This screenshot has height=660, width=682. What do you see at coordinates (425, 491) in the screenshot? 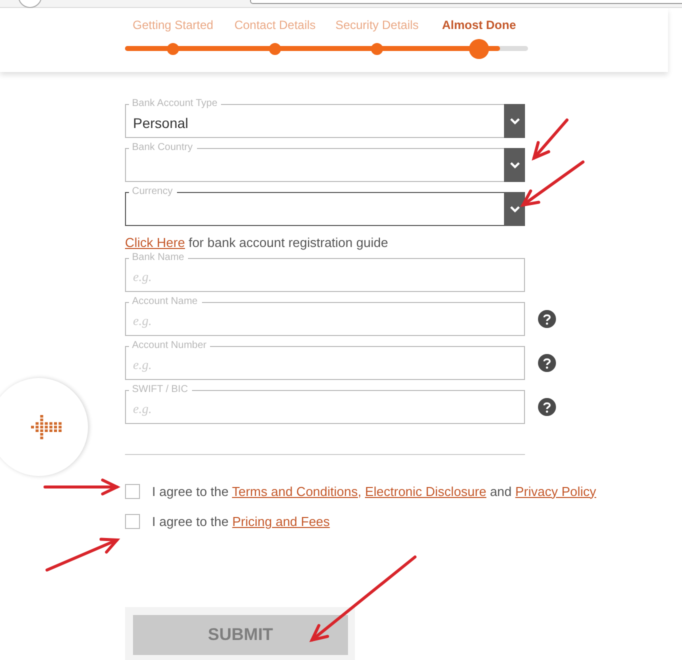
I see `agreement-link: Electronic Disclosure` at bounding box center [425, 491].